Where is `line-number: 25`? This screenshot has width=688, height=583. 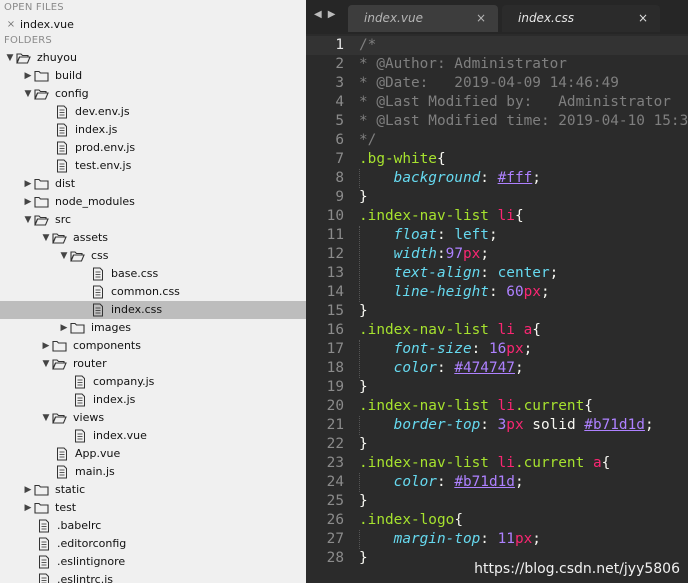 line-number: 25 is located at coordinates (335, 501).